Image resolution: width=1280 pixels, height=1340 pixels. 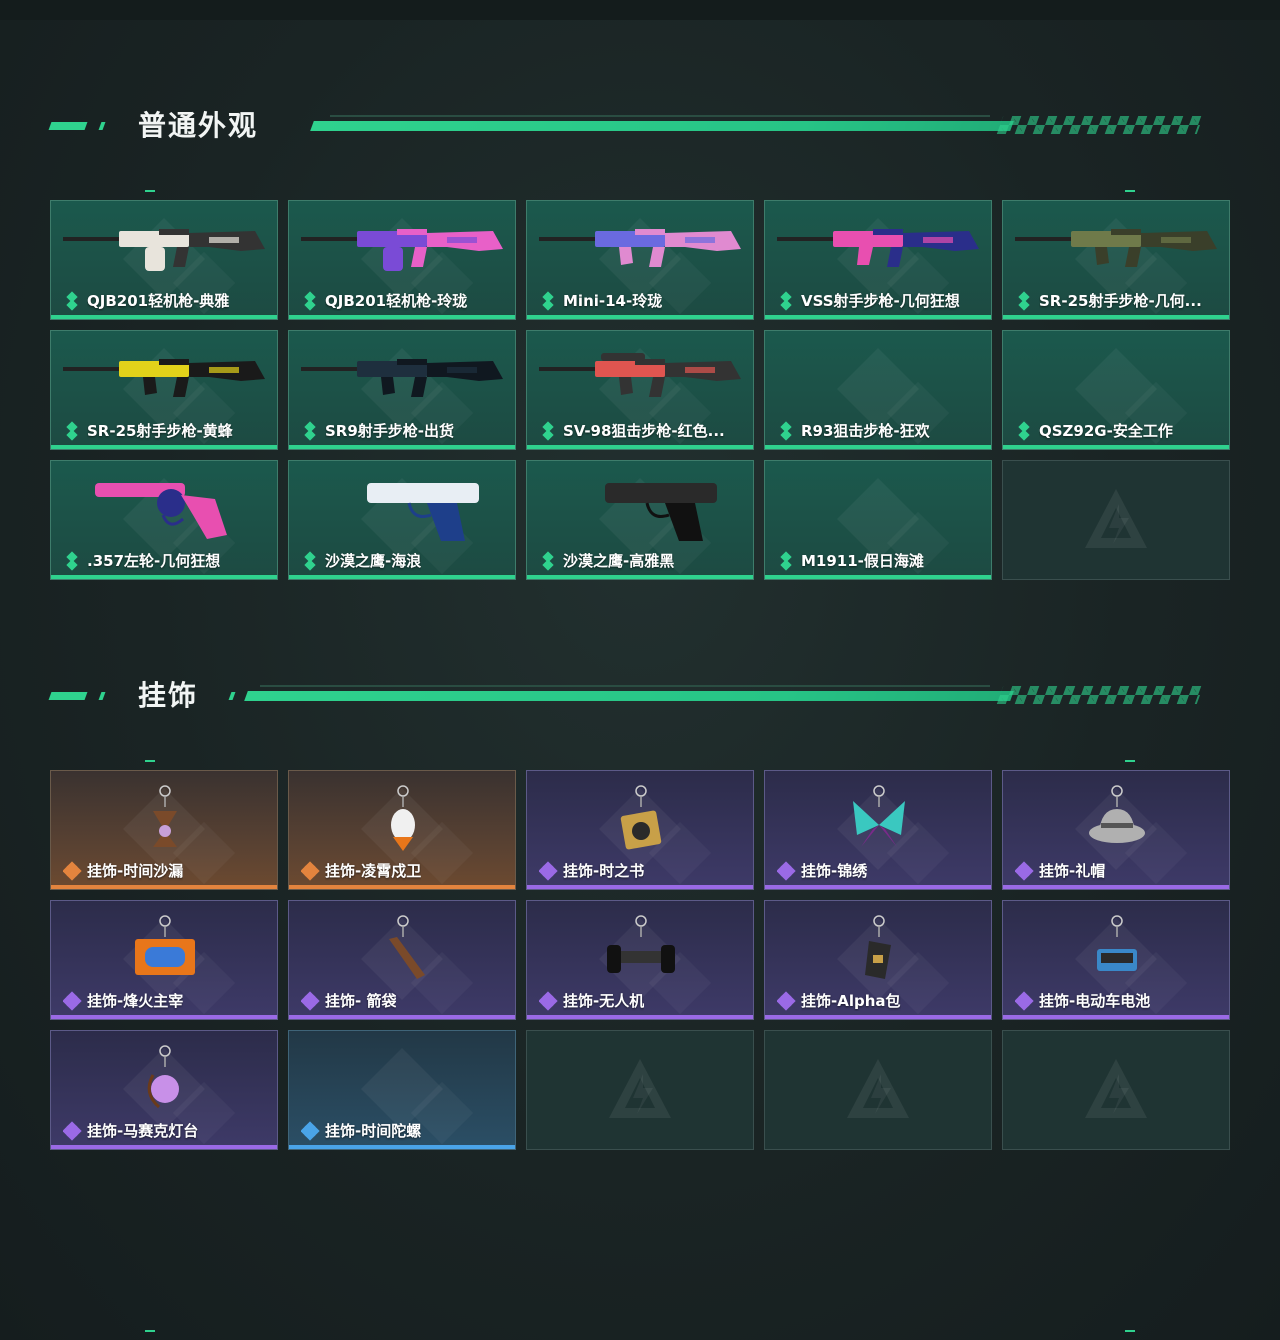 I want to click on item-card: 沙漠之鹰-高雅黑, so click(x=640, y=520).